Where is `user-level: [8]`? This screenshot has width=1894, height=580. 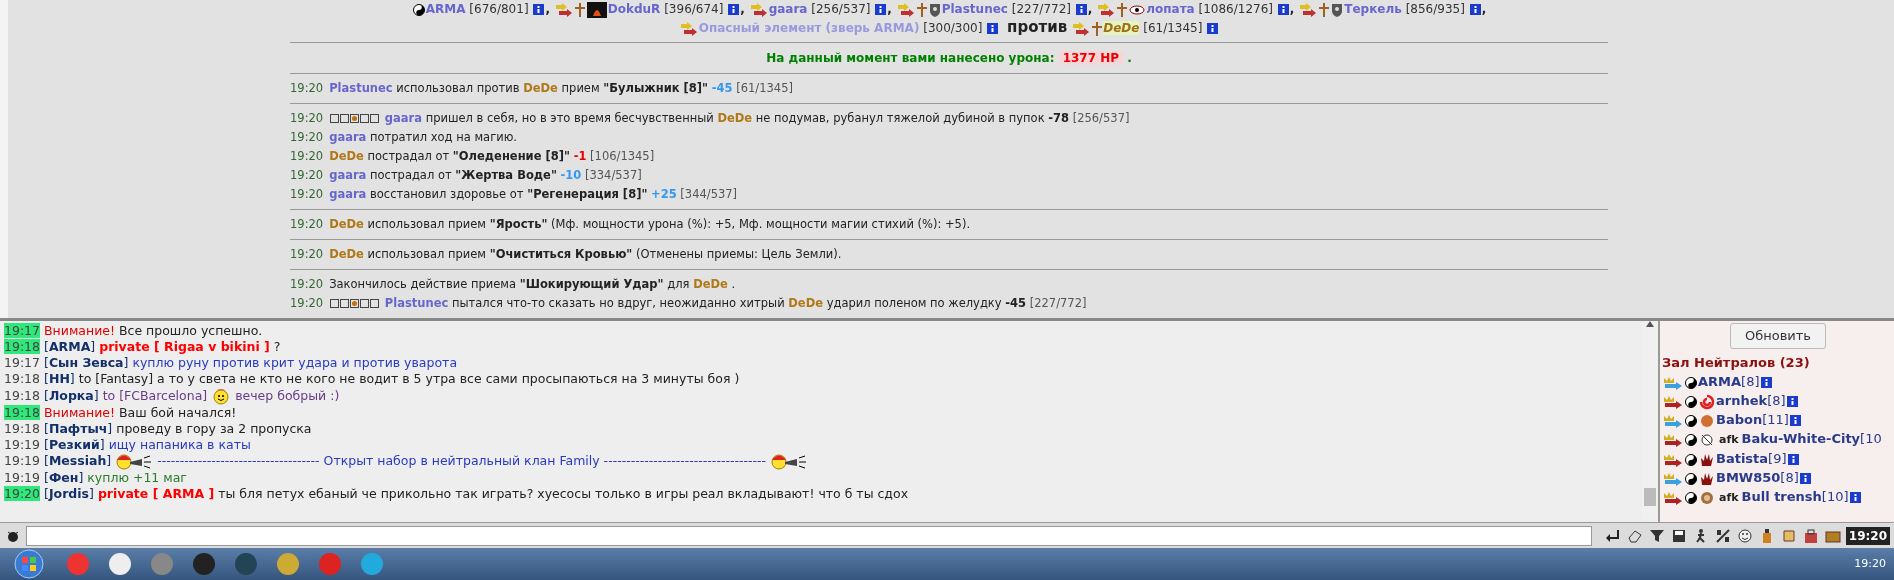 user-level: [8] is located at coordinates (1750, 381).